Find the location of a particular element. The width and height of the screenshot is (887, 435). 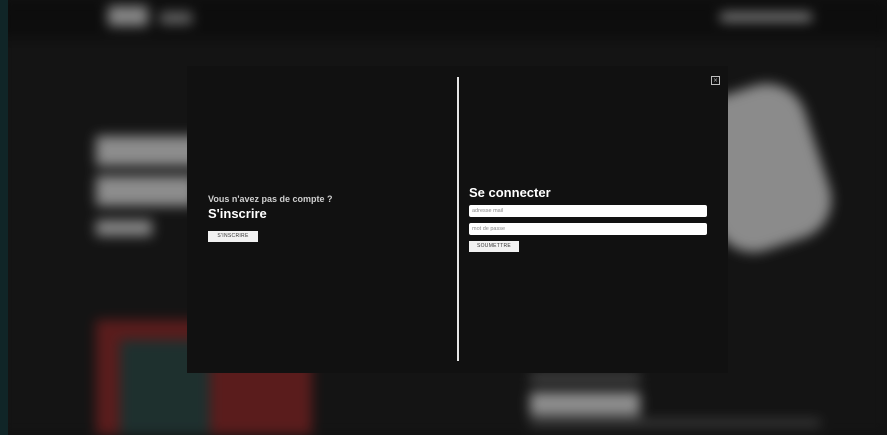

submit-button: SOUMETTRE is located at coordinates (494, 246).